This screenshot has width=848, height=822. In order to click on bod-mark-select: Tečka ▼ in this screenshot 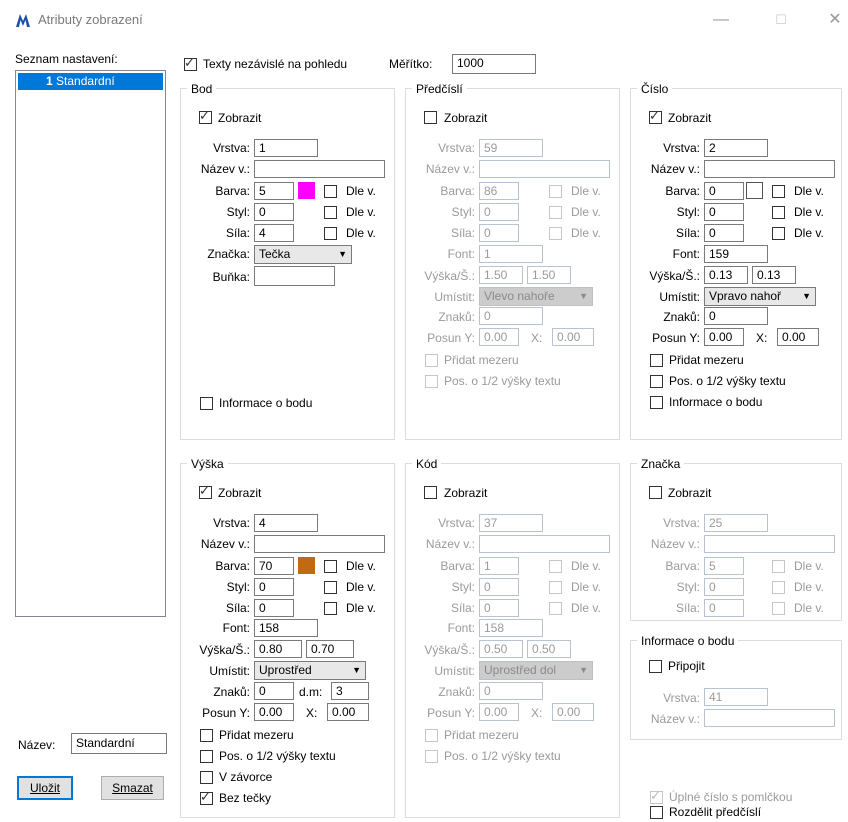, I will do `click(303, 254)`.